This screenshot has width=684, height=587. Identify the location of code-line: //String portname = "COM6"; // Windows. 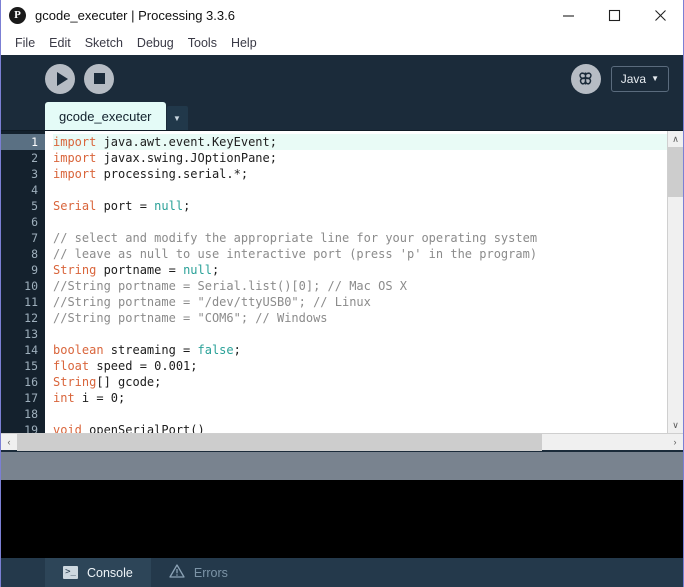
(360, 318).